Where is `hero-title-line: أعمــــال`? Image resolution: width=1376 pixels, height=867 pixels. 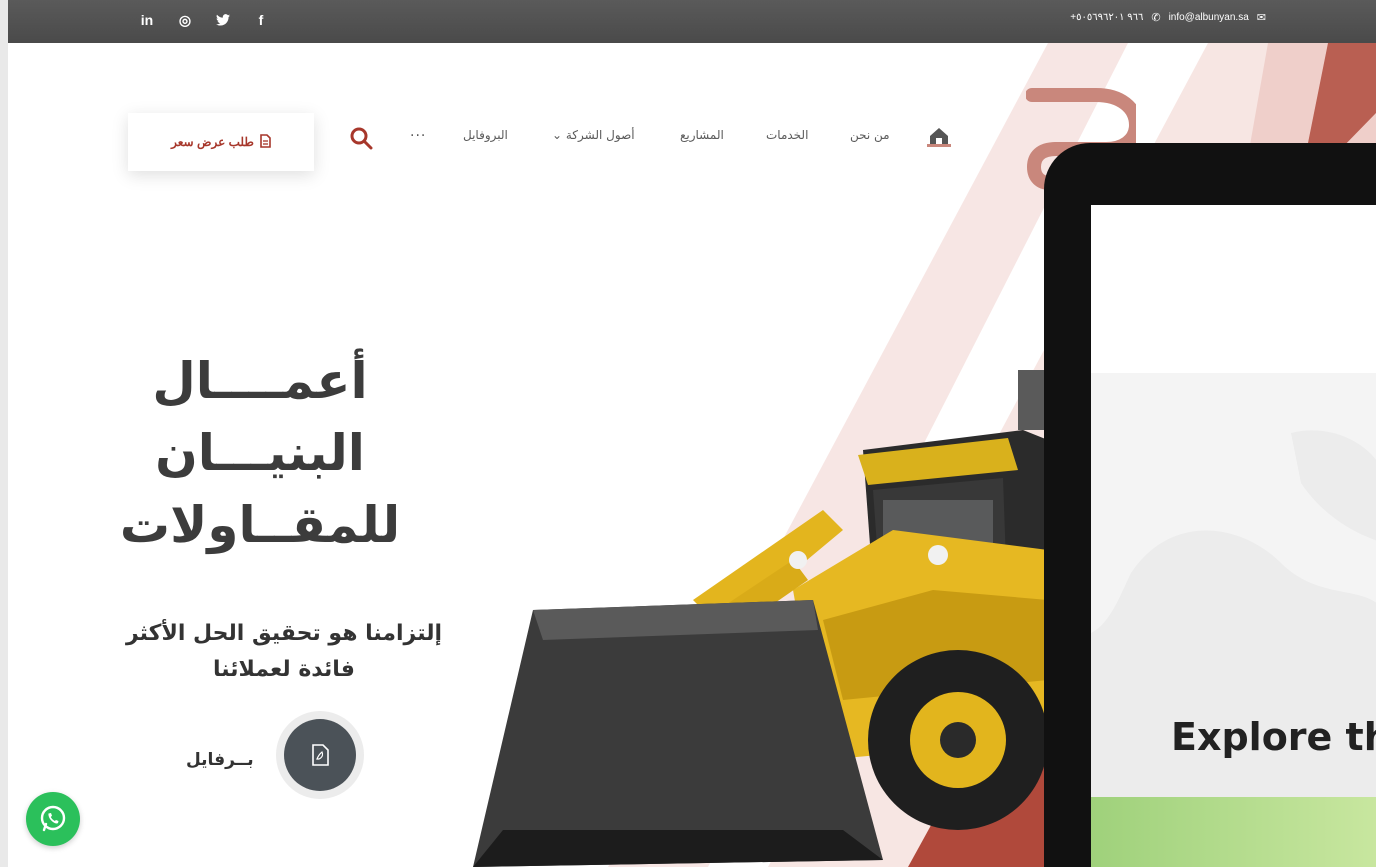
hero-title-line: أعمــــال is located at coordinates (260, 381).